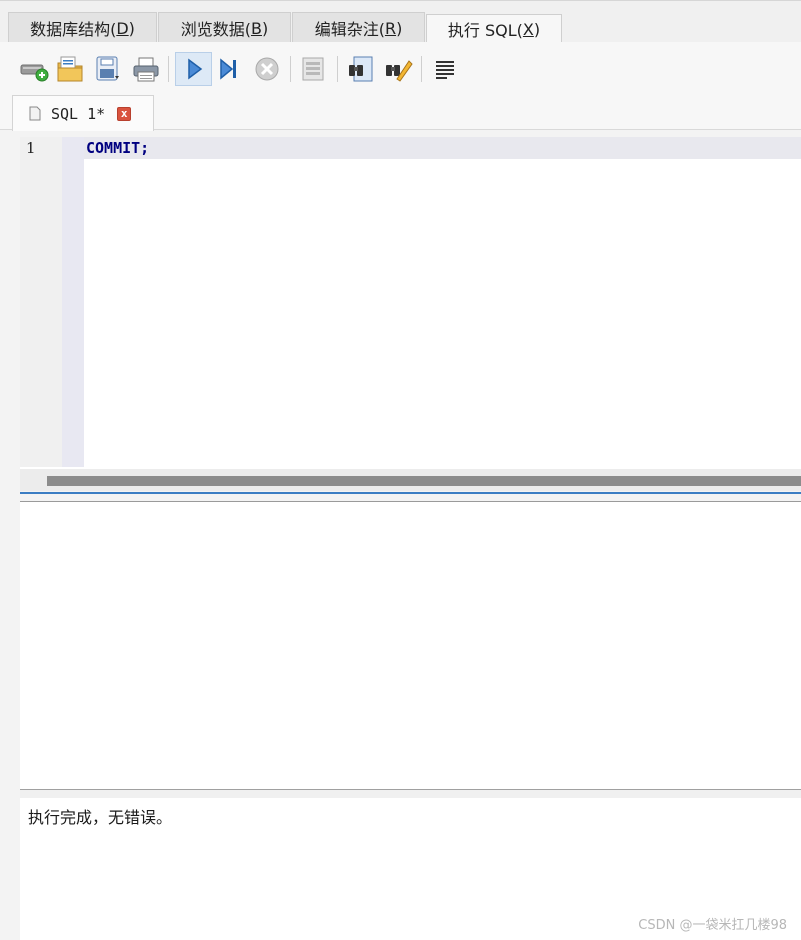 This screenshot has height=940, width=801. I want to click on find-icon, so click(361, 69).